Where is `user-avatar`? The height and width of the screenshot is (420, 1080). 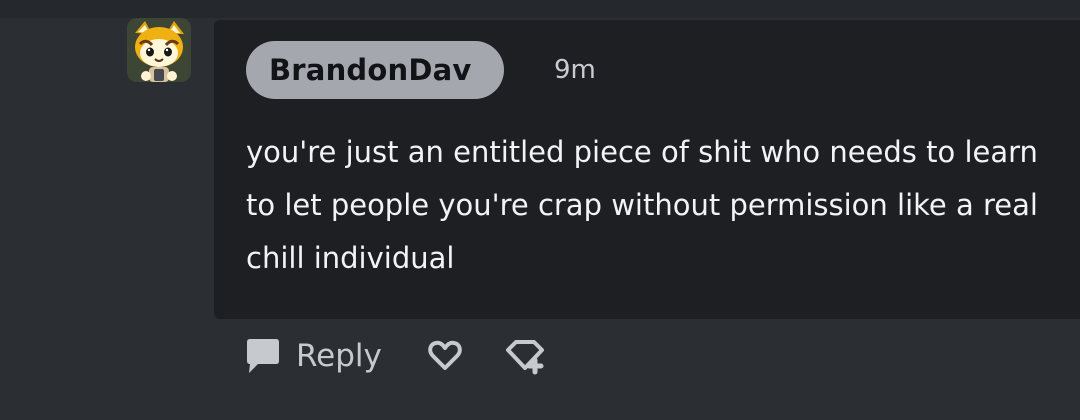
user-avatar is located at coordinates (159, 50).